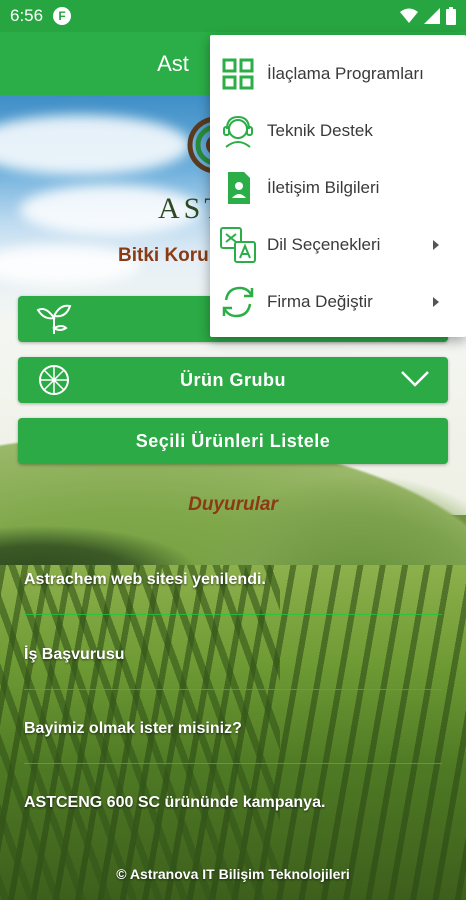 The height and width of the screenshot is (900, 466). Describe the element at coordinates (233, 16) in the screenshot. I see `status-bar: 6:56 F` at that location.